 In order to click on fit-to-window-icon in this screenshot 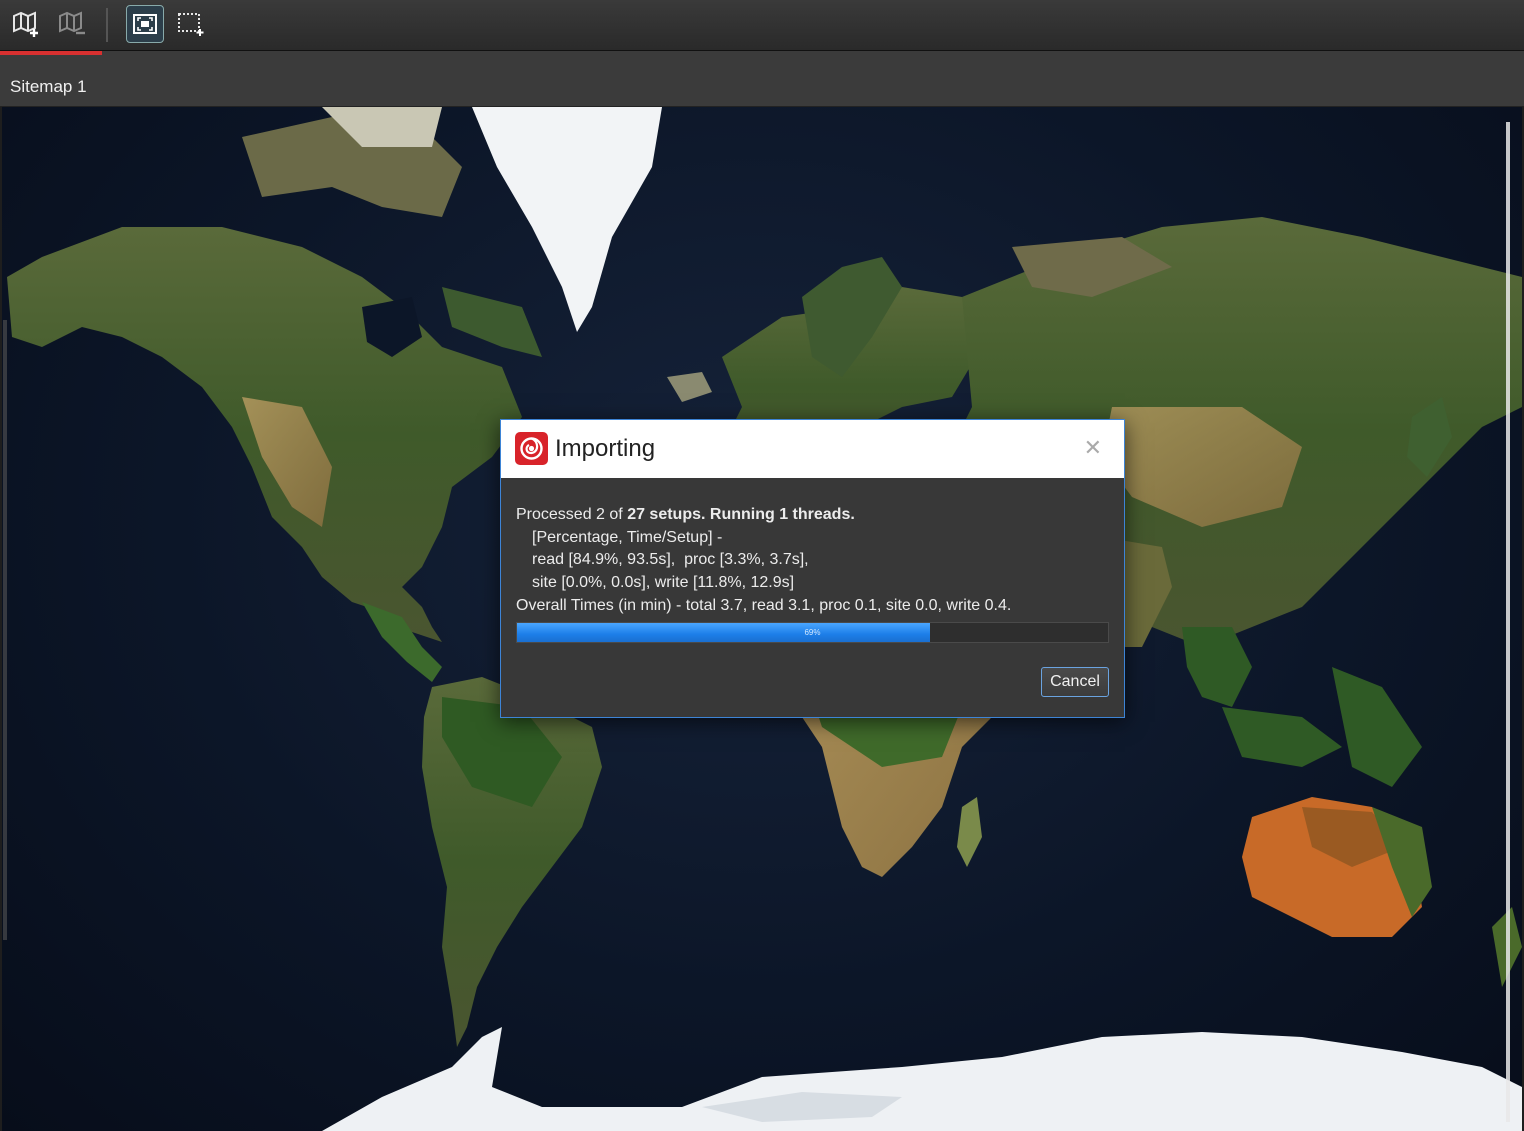, I will do `click(145, 24)`.